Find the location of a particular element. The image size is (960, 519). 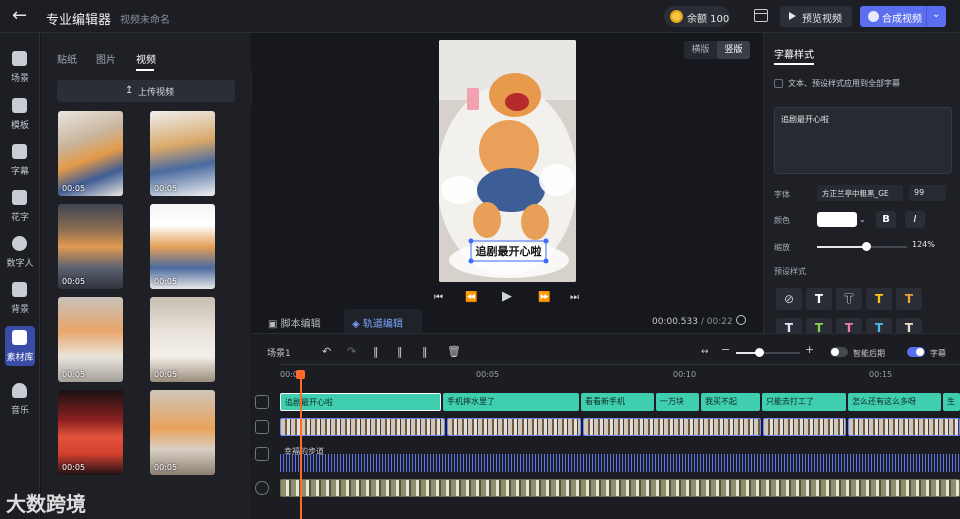

split-right-icon: ‖ is located at coordinates (425, 351).